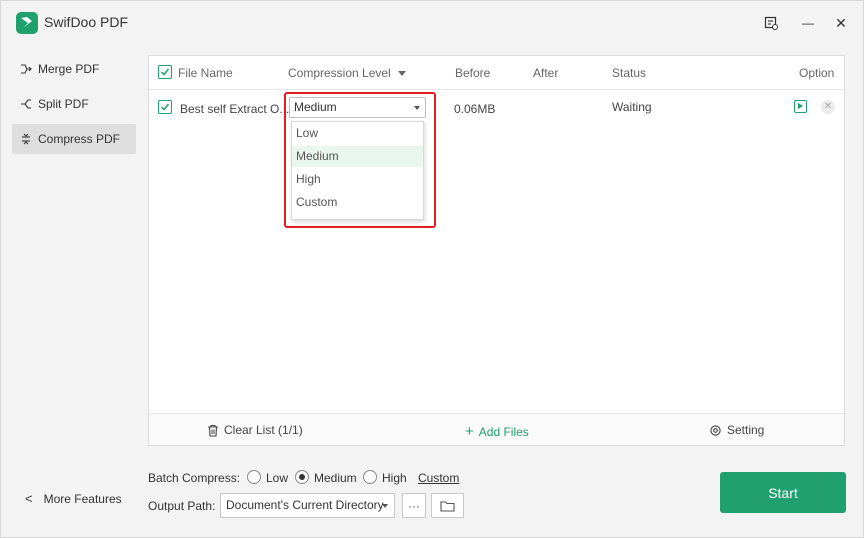 The image size is (864, 538). What do you see at coordinates (26, 139) in the screenshot?
I see `compress-icon` at bounding box center [26, 139].